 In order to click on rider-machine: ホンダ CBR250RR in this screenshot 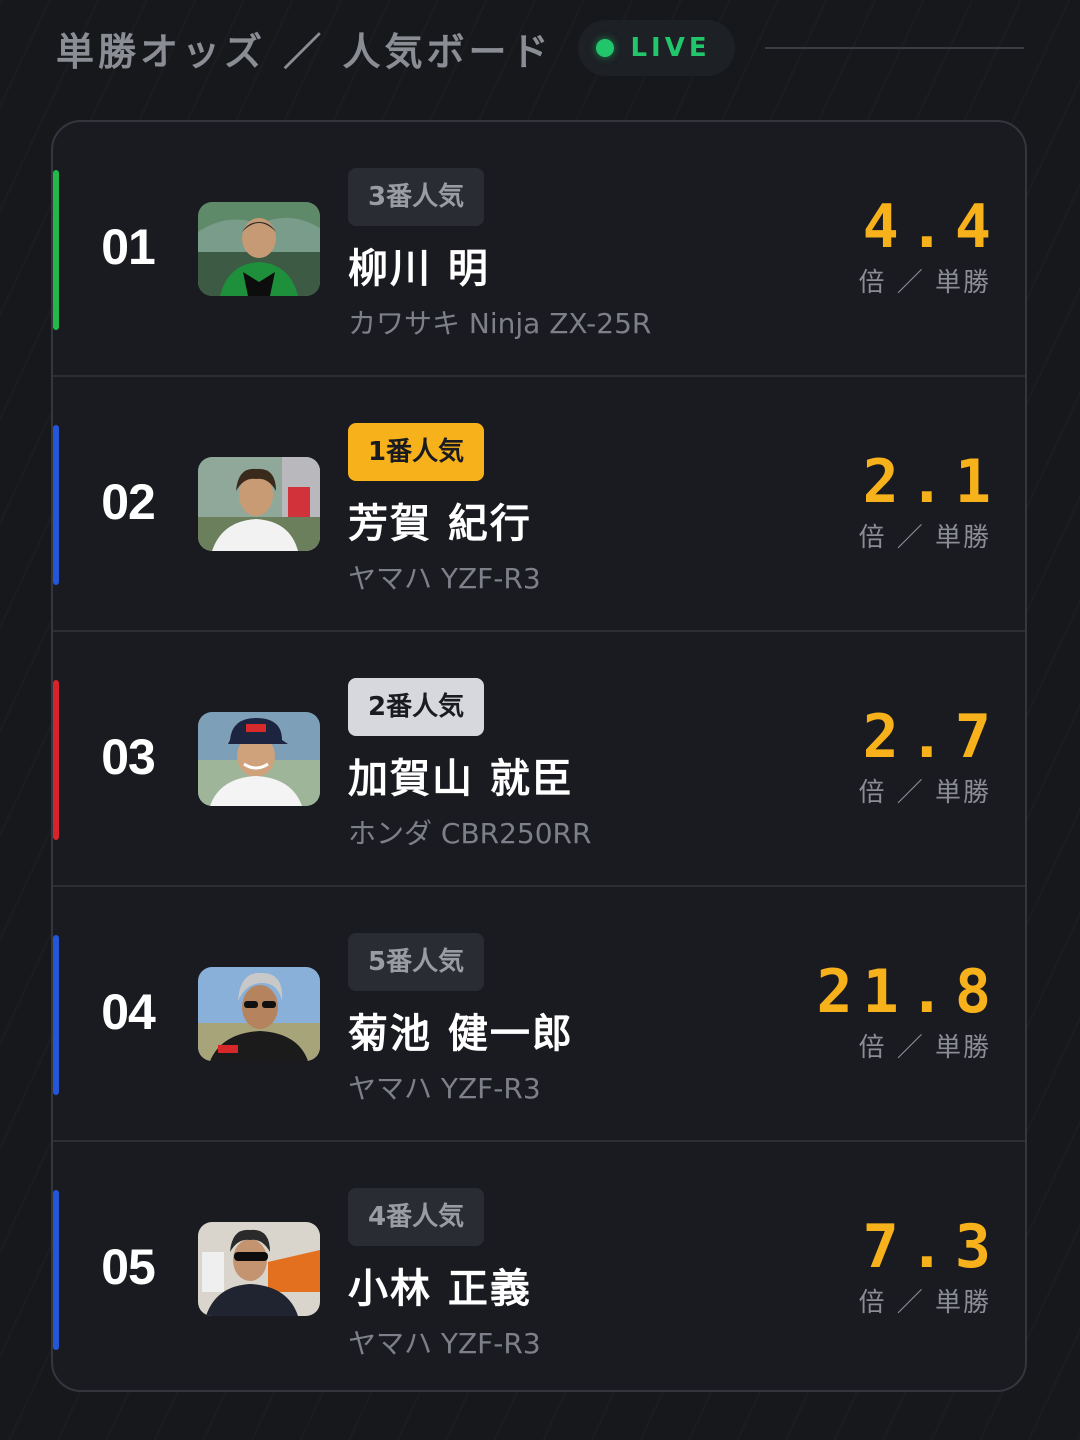, I will do `click(470, 833)`.